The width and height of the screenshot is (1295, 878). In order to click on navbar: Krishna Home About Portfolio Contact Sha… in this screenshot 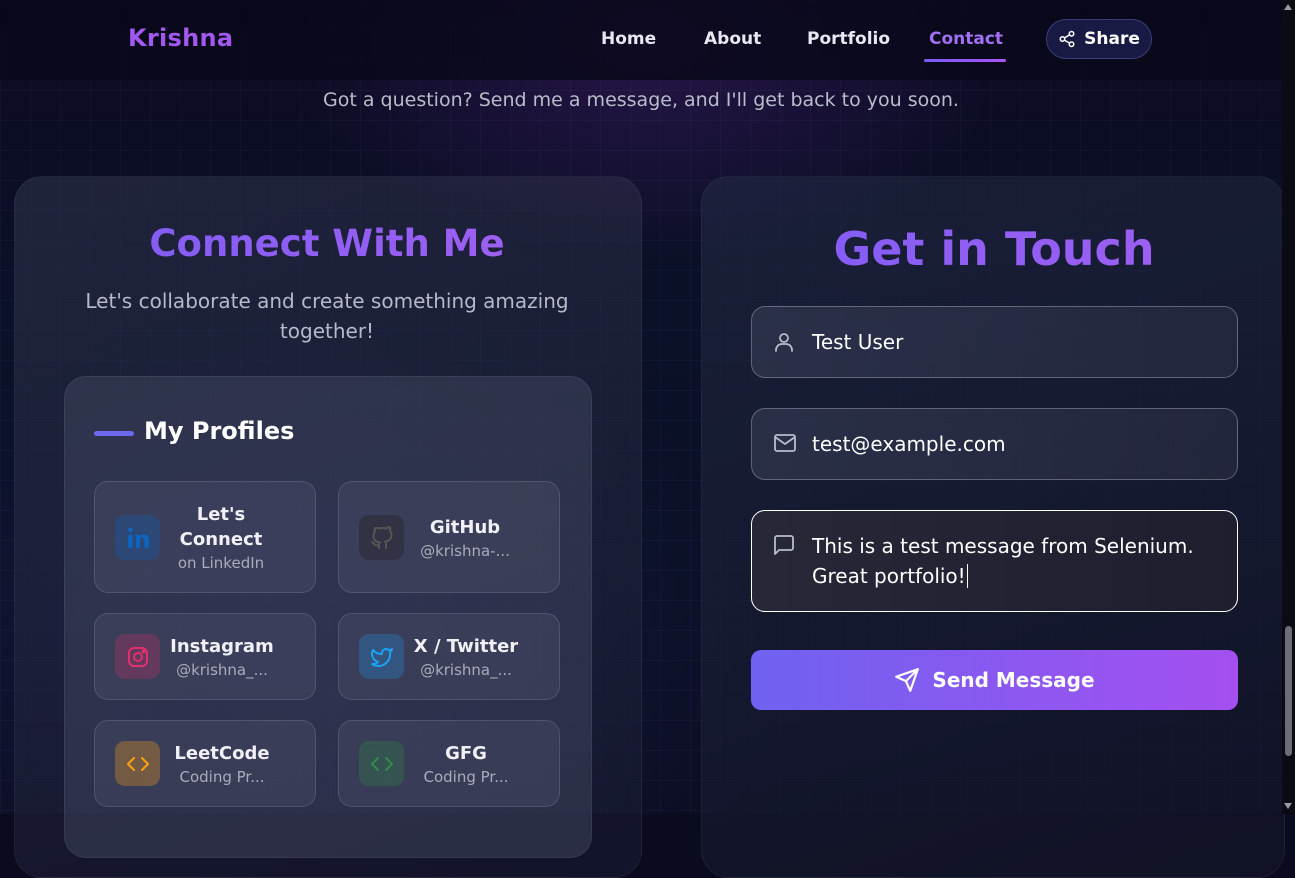, I will do `click(641, 40)`.